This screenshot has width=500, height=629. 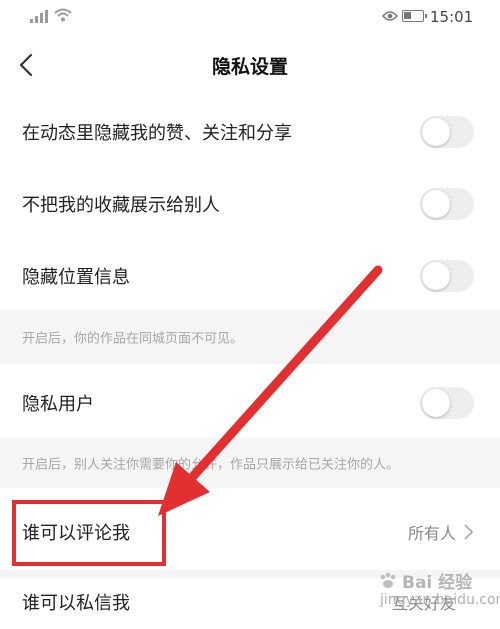 What do you see at coordinates (89, 533) in the screenshot?
I see `annotation-highlight-box` at bounding box center [89, 533].